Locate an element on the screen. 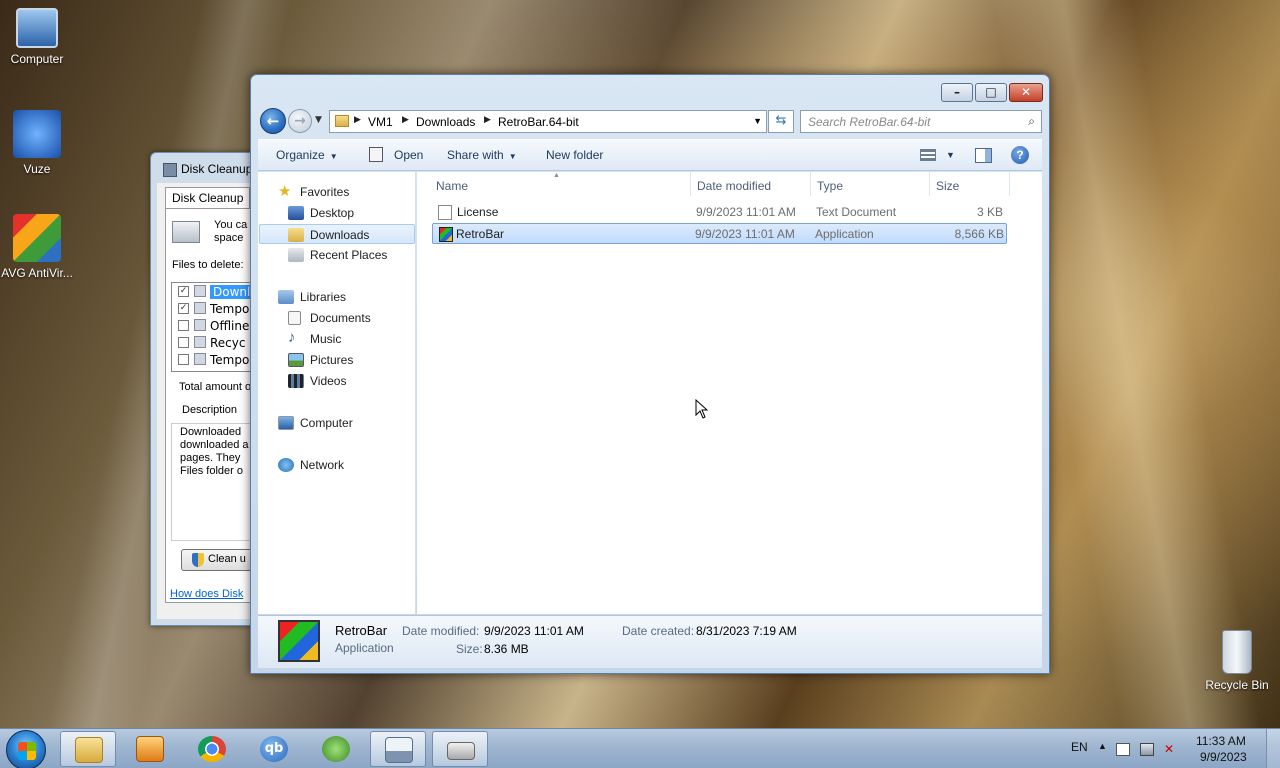 This screenshot has height=768, width=1280. nav-desktop: Desktop is located at coordinates (348, 213).